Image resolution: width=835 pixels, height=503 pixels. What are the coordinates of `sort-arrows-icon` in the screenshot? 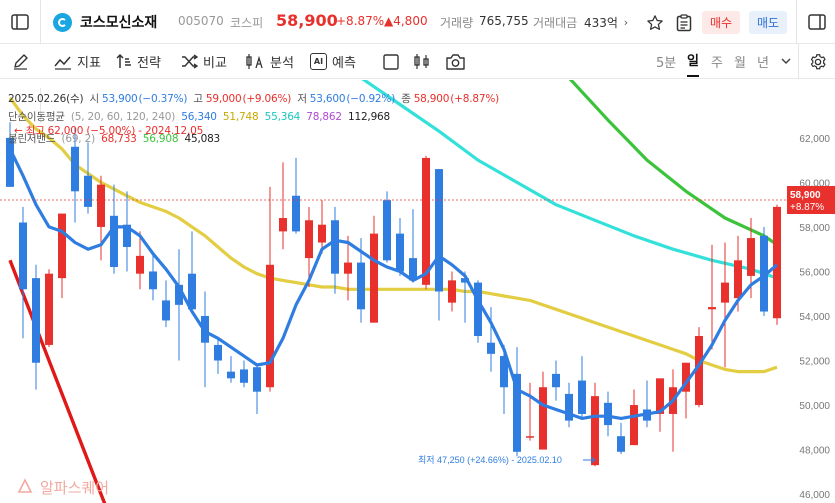 It's located at (123, 60).